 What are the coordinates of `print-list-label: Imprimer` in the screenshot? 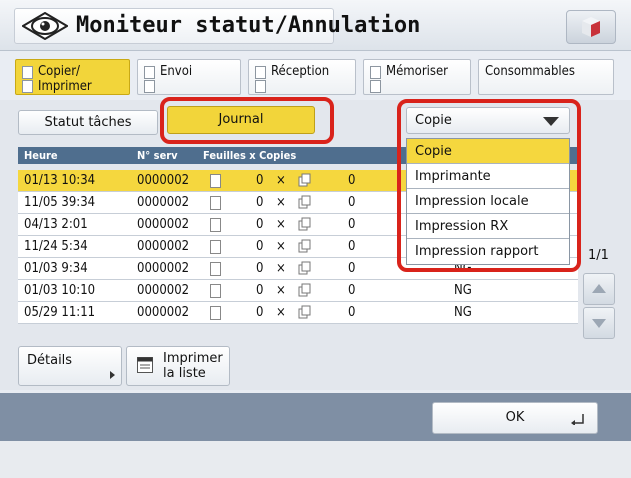 It's located at (193, 358).